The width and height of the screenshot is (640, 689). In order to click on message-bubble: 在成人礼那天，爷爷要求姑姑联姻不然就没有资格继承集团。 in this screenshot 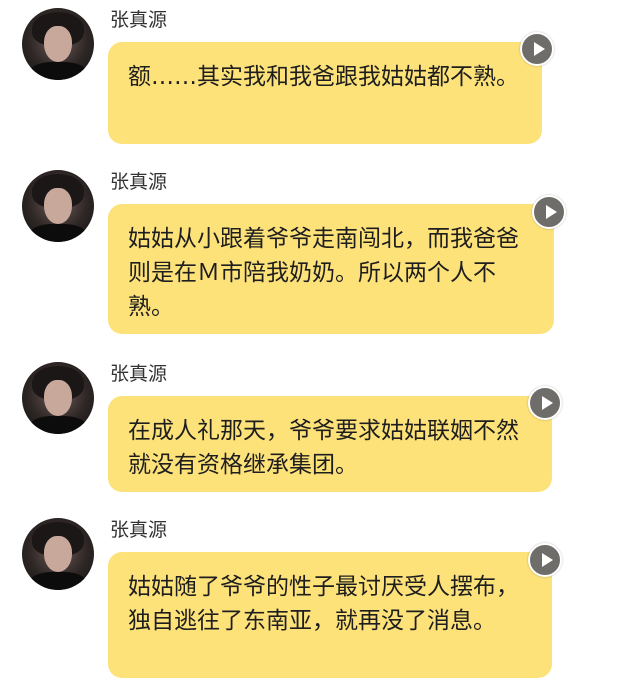, I will do `click(330, 444)`.